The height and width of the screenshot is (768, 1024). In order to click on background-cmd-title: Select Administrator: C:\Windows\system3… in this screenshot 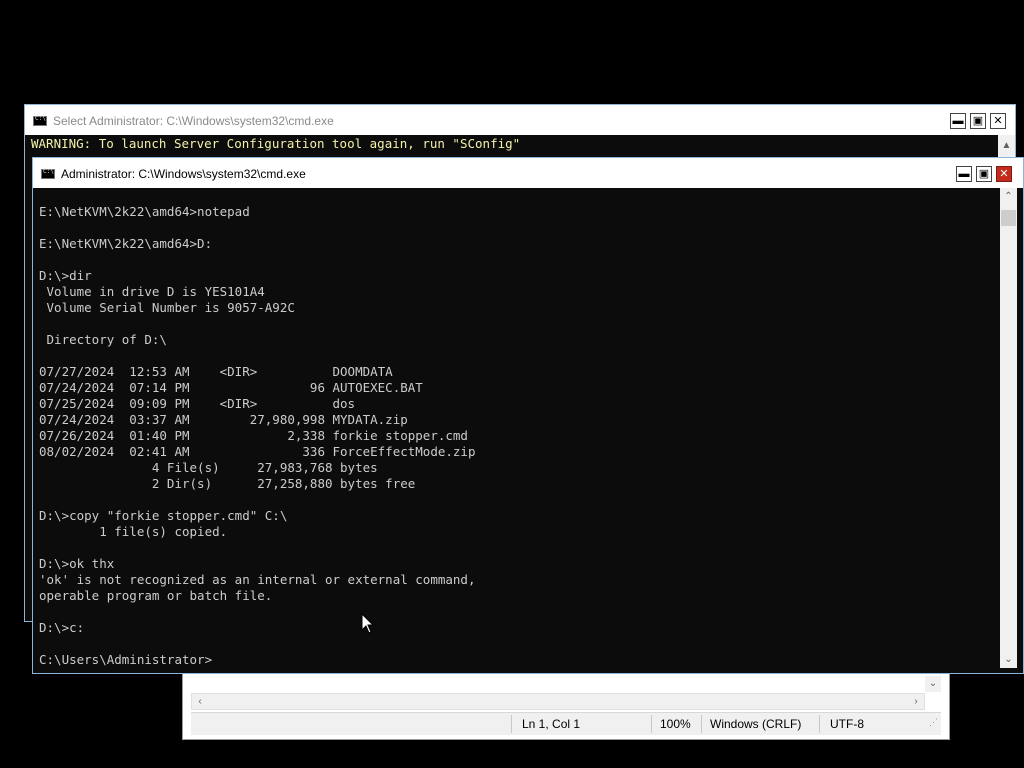, I will do `click(193, 121)`.